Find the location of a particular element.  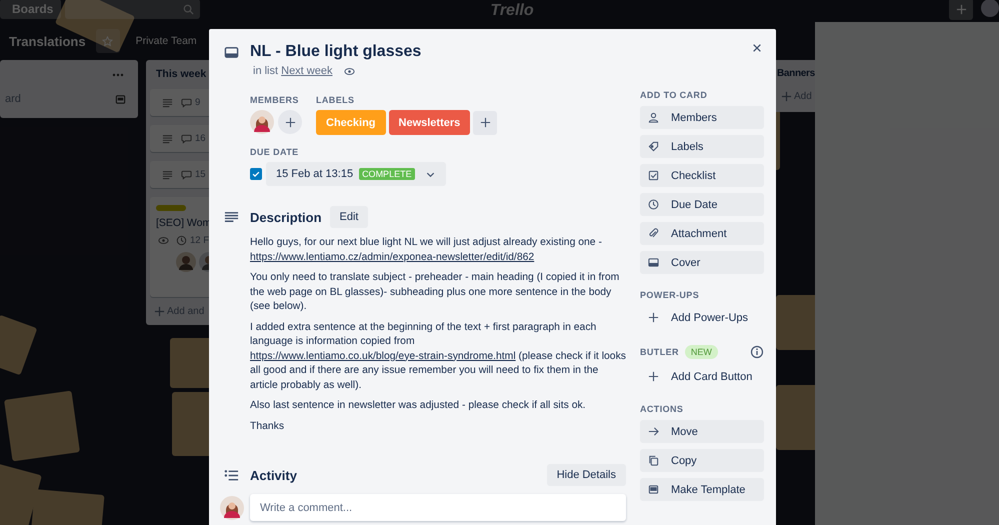

labels-heading: LABELS is located at coordinates (336, 100).